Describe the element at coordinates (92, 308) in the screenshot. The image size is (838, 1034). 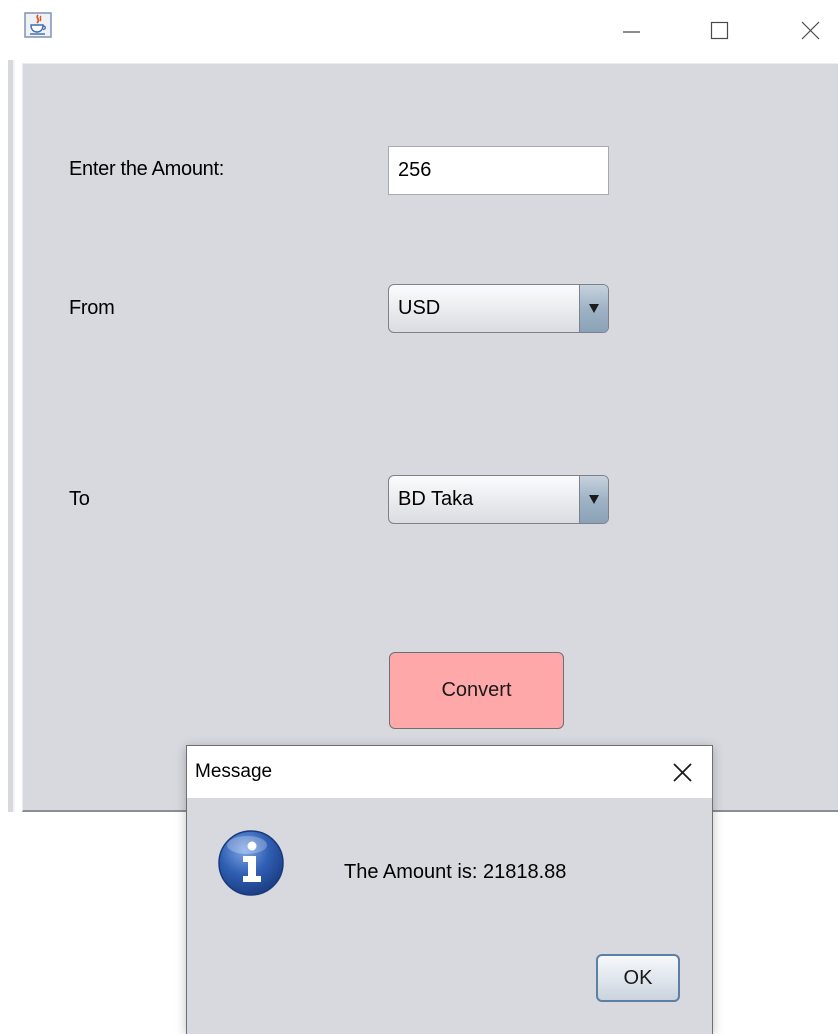
I see `from-label: From` at that location.